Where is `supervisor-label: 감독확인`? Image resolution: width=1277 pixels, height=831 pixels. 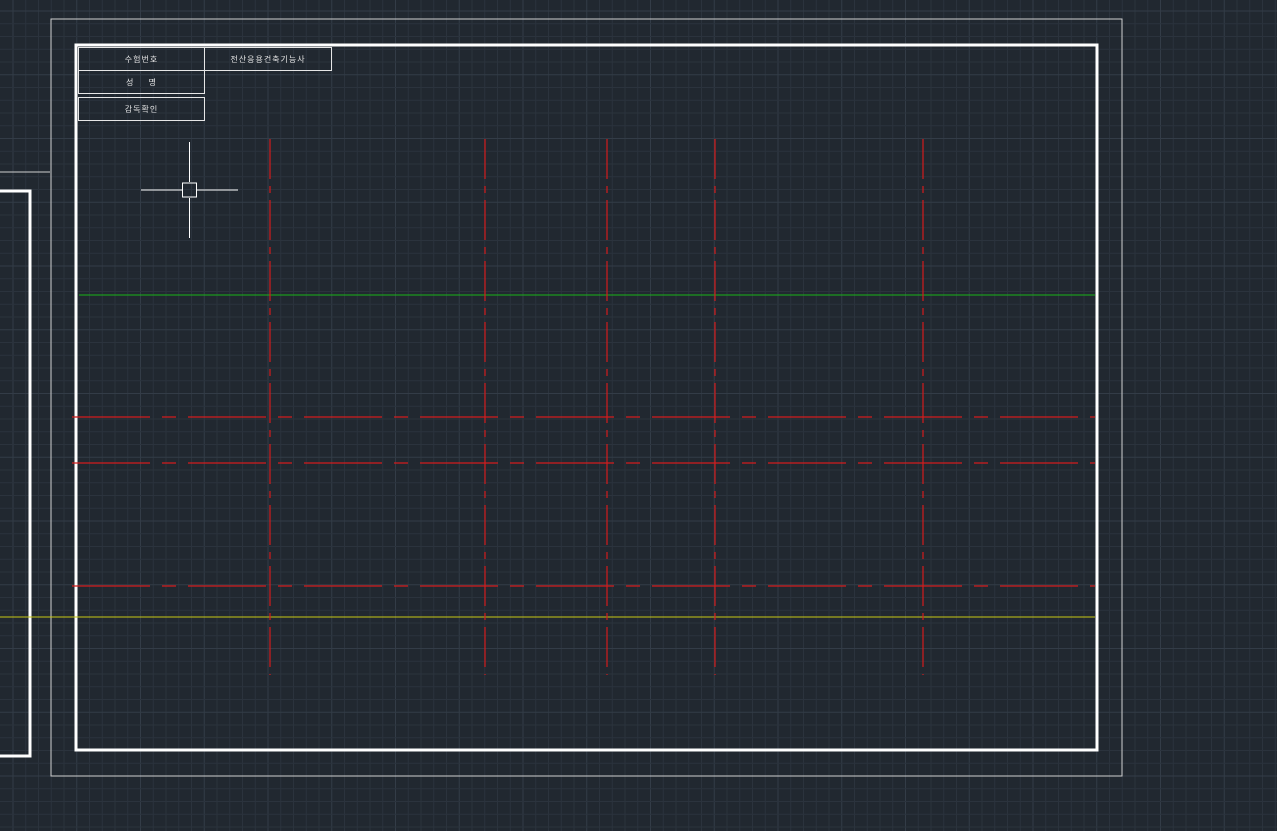 supervisor-label: 감독확인 is located at coordinates (141, 109).